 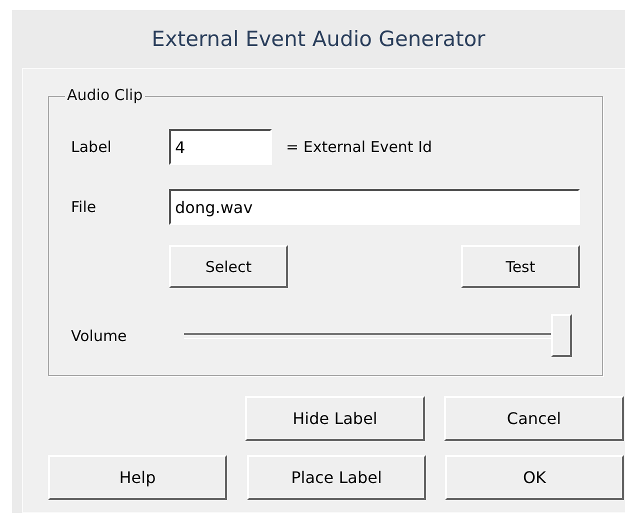 I want to click on field-label: Label, so click(x=91, y=147).